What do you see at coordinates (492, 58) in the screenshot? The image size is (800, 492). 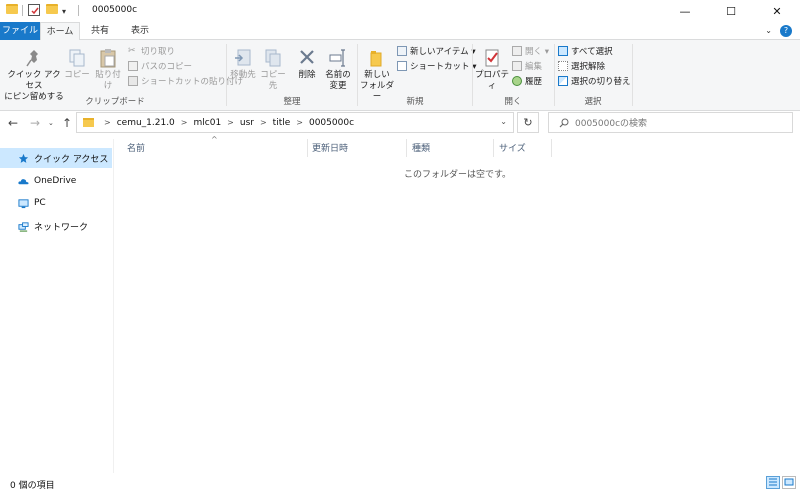 I see `properties-icon` at bounding box center [492, 58].